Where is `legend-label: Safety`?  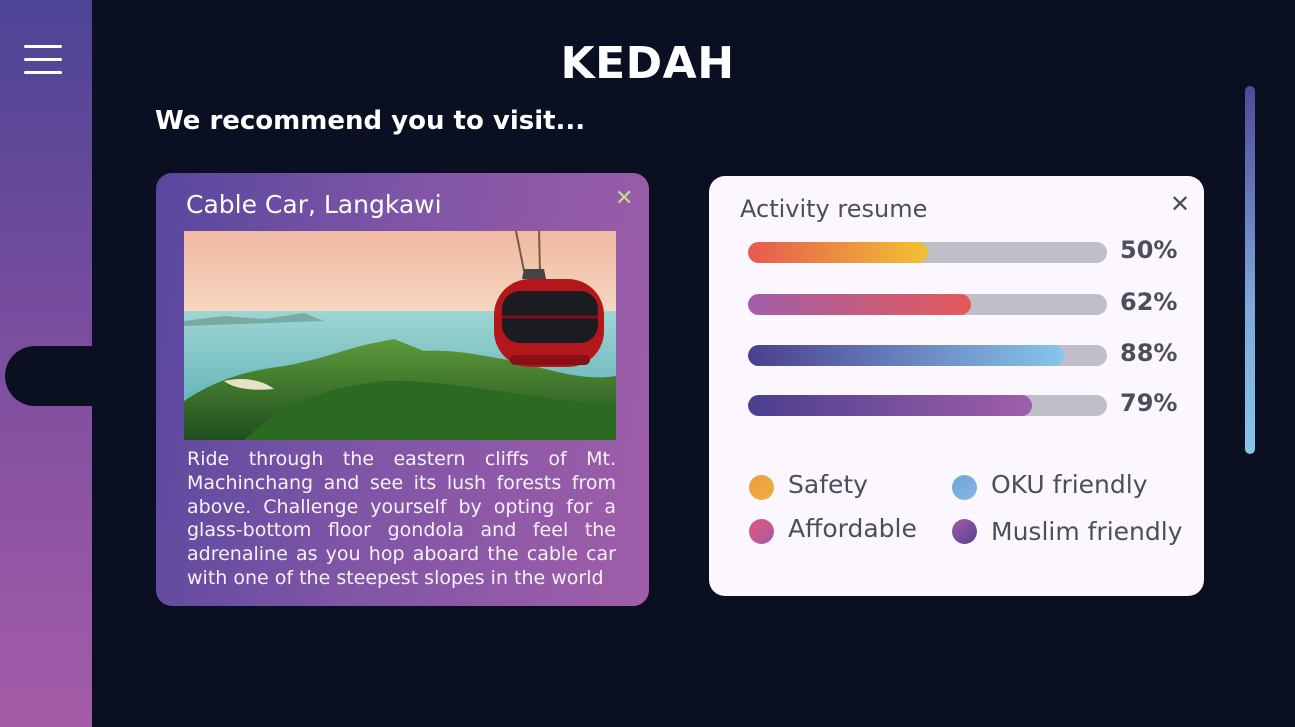 legend-label: Safety is located at coordinates (828, 484).